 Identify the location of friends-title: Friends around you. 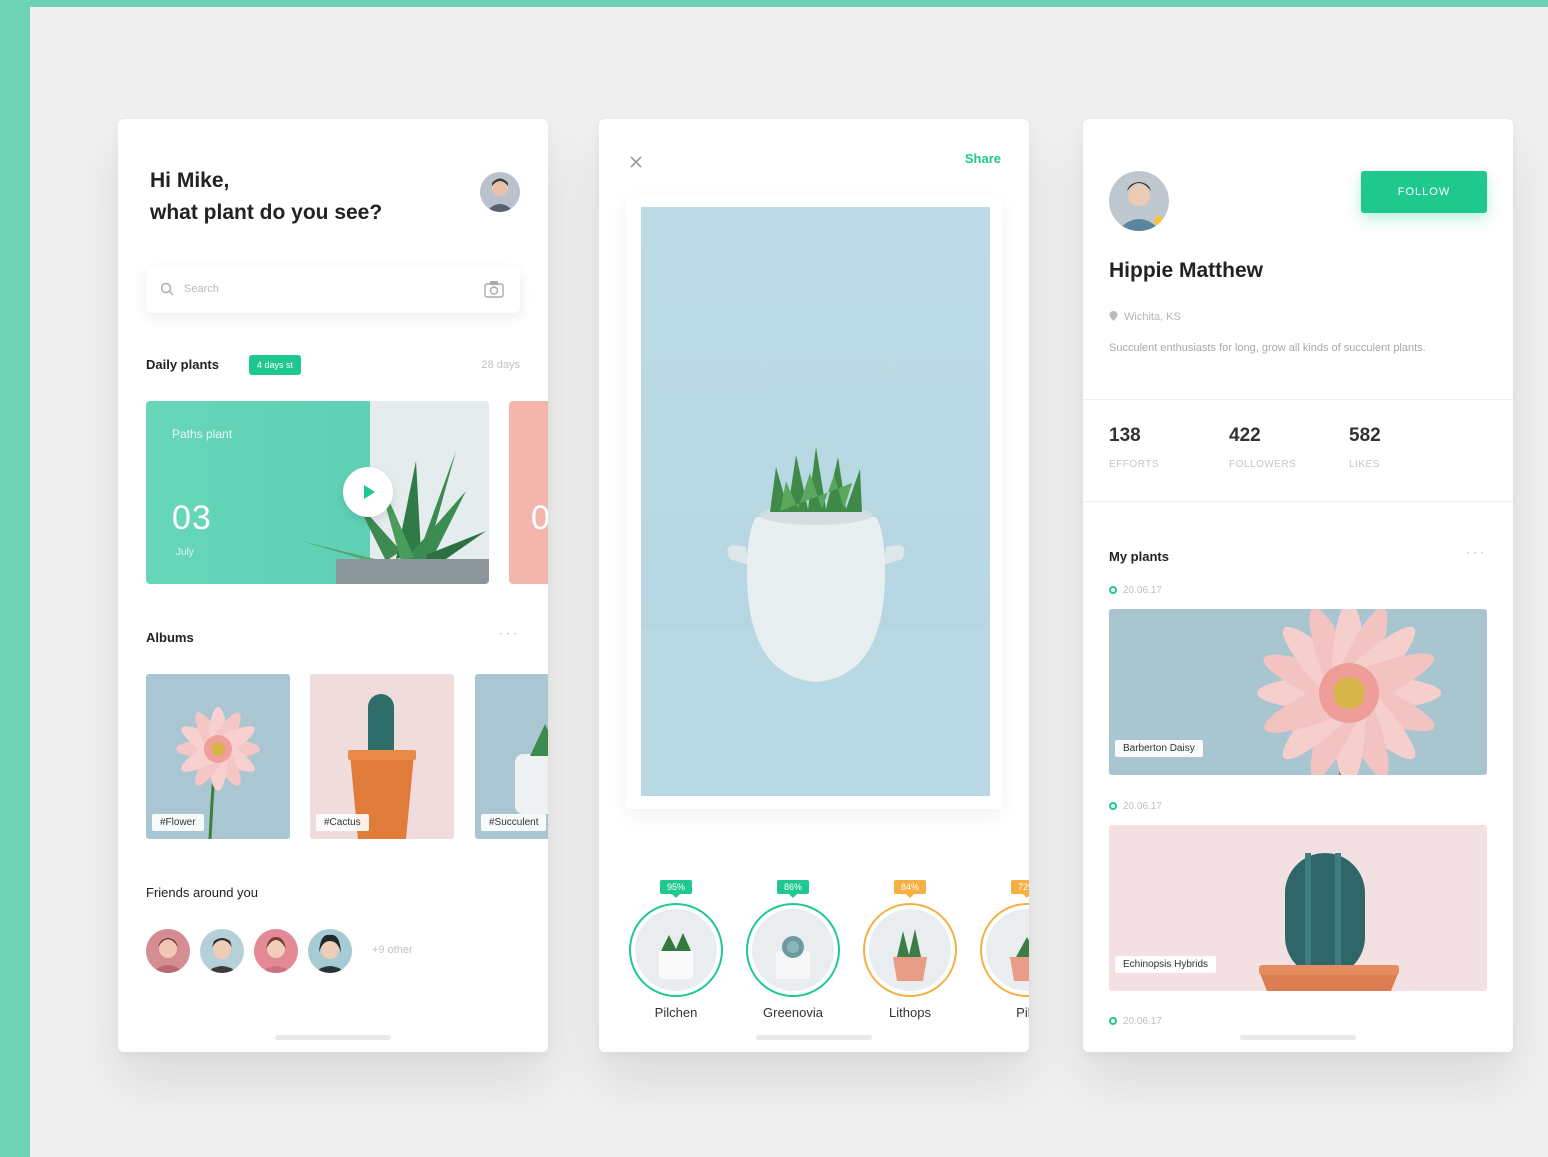
(202, 892).